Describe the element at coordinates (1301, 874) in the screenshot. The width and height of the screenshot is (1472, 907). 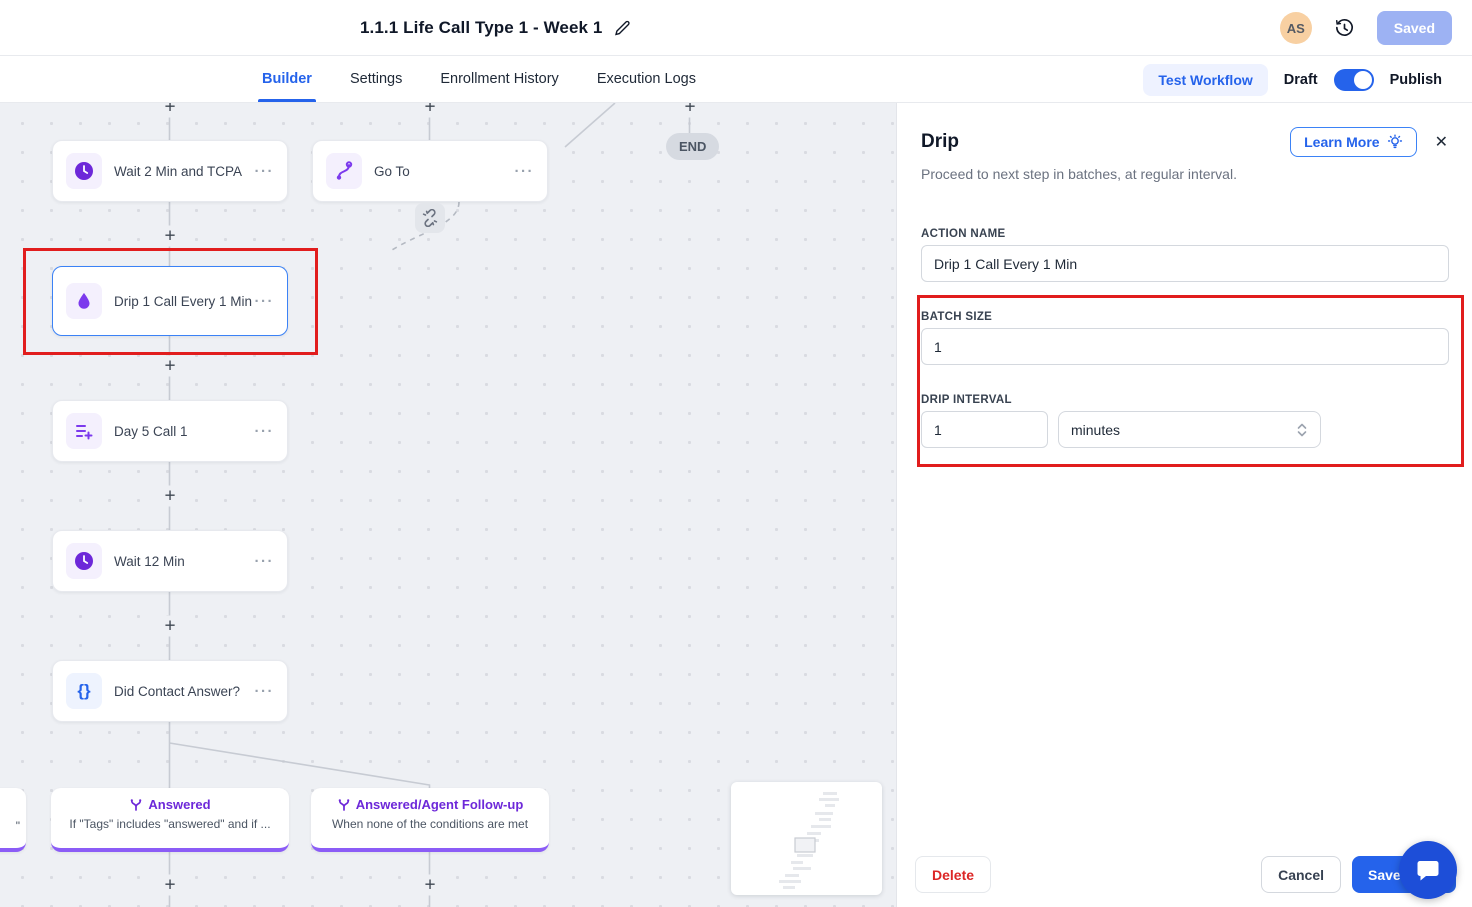
I see `cancel-button: Cancel` at that location.